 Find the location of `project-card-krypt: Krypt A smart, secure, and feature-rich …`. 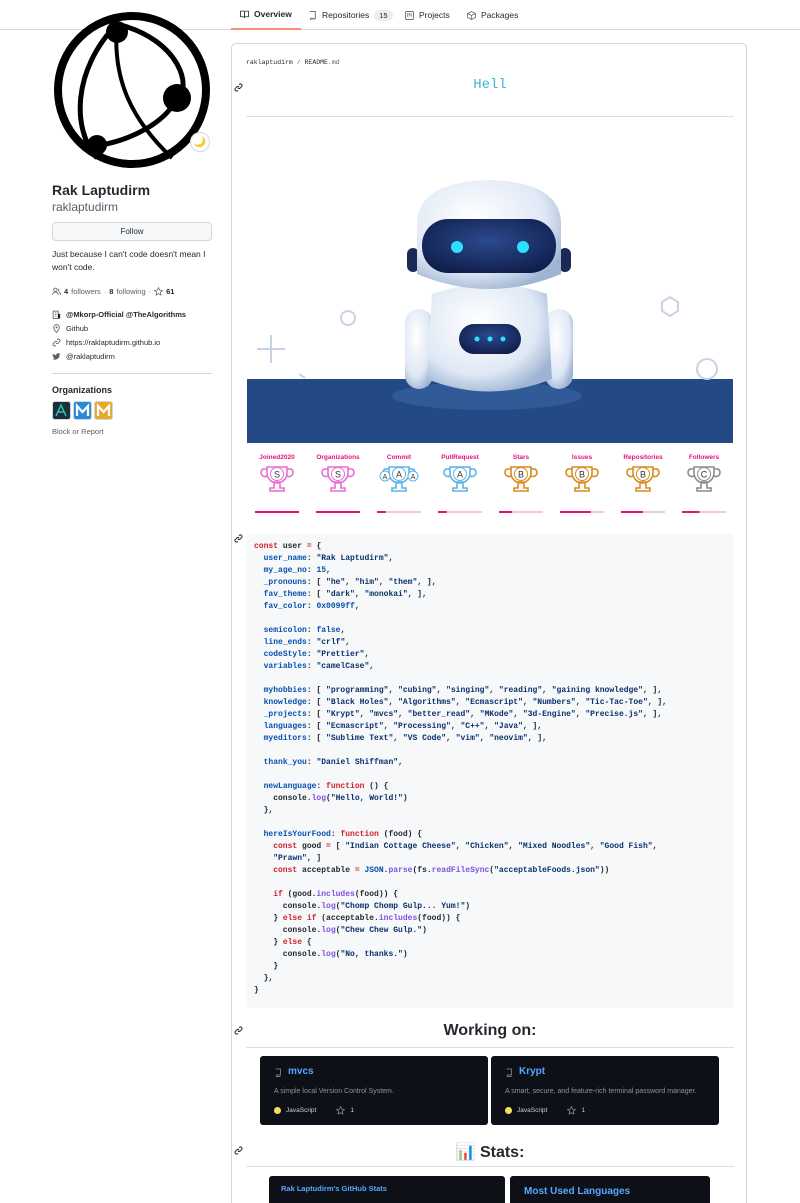

project-card-krypt: Krypt A smart, secure, and feature-rich … is located at coordinates (605, 1090).